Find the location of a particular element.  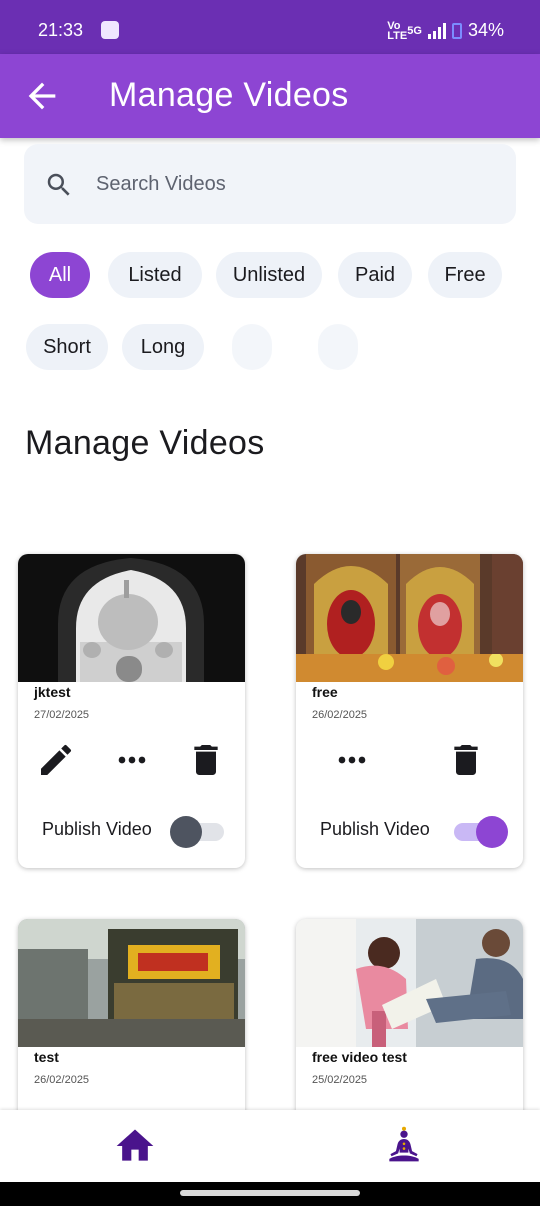

filter-chip-paid: Paid is located at coordinates (375, 275).